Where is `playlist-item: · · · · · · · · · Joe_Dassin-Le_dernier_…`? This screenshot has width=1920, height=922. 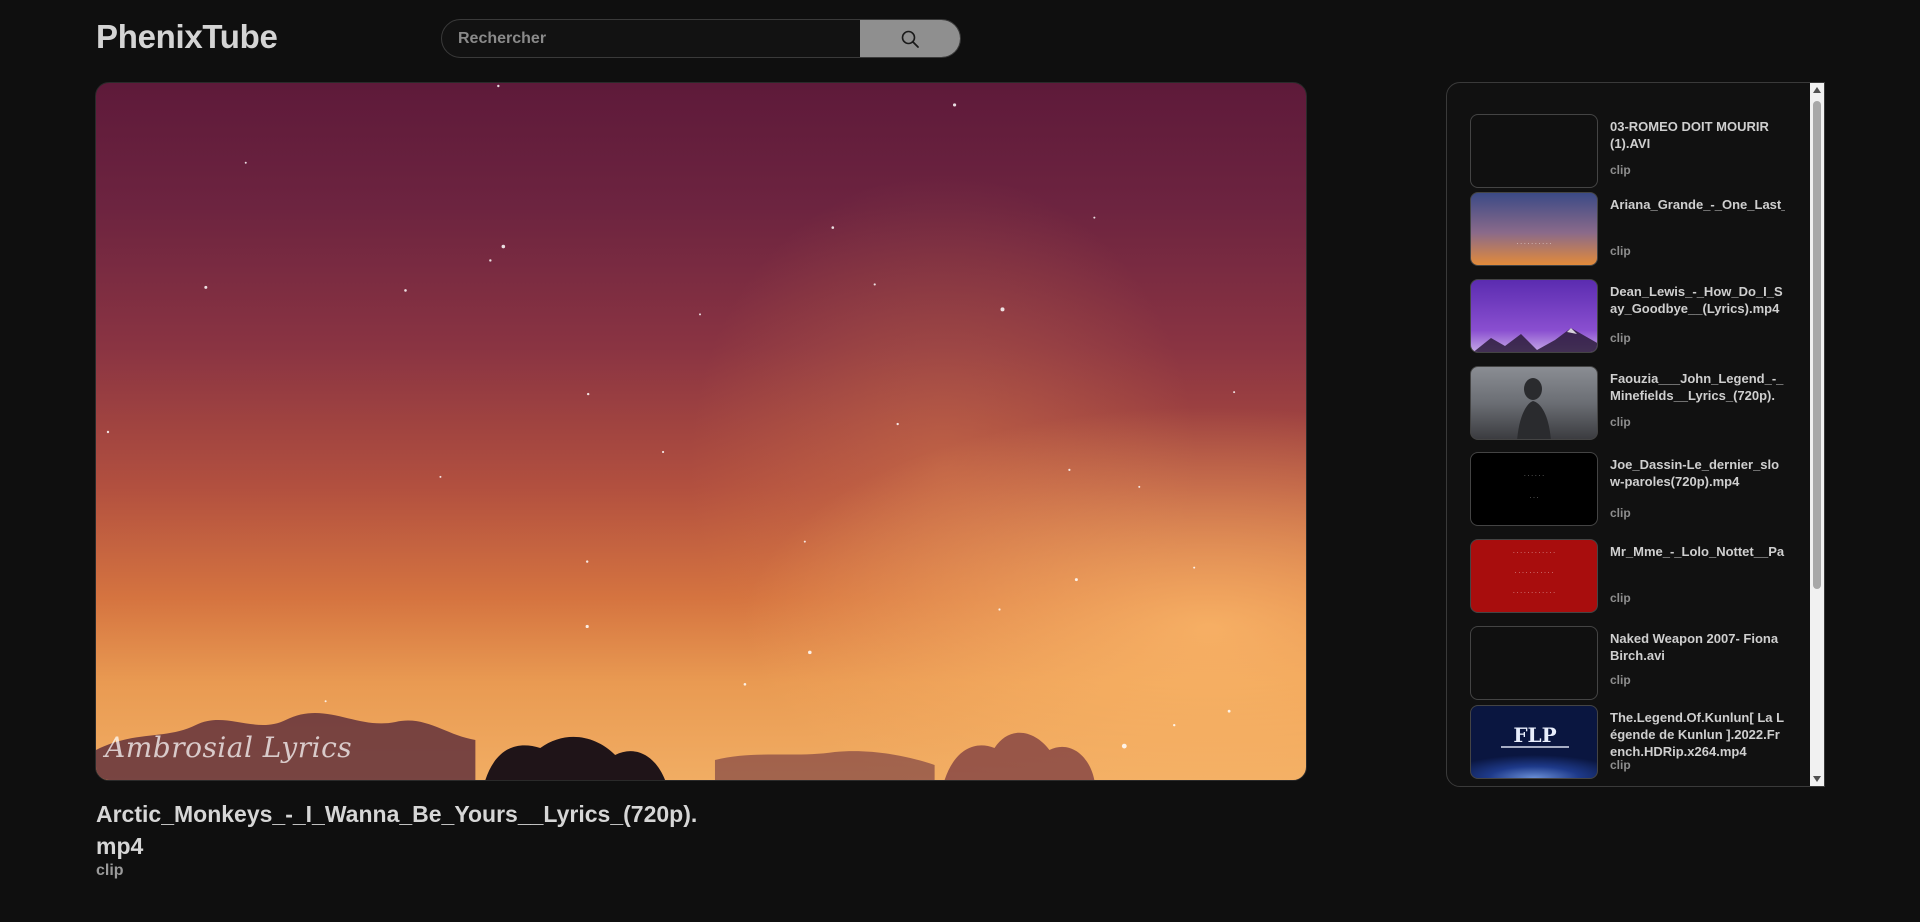 playlist-item: · · · · · · · · · Joe_Dassin-Le_dernier_… is located at coordinates (1635, 489).